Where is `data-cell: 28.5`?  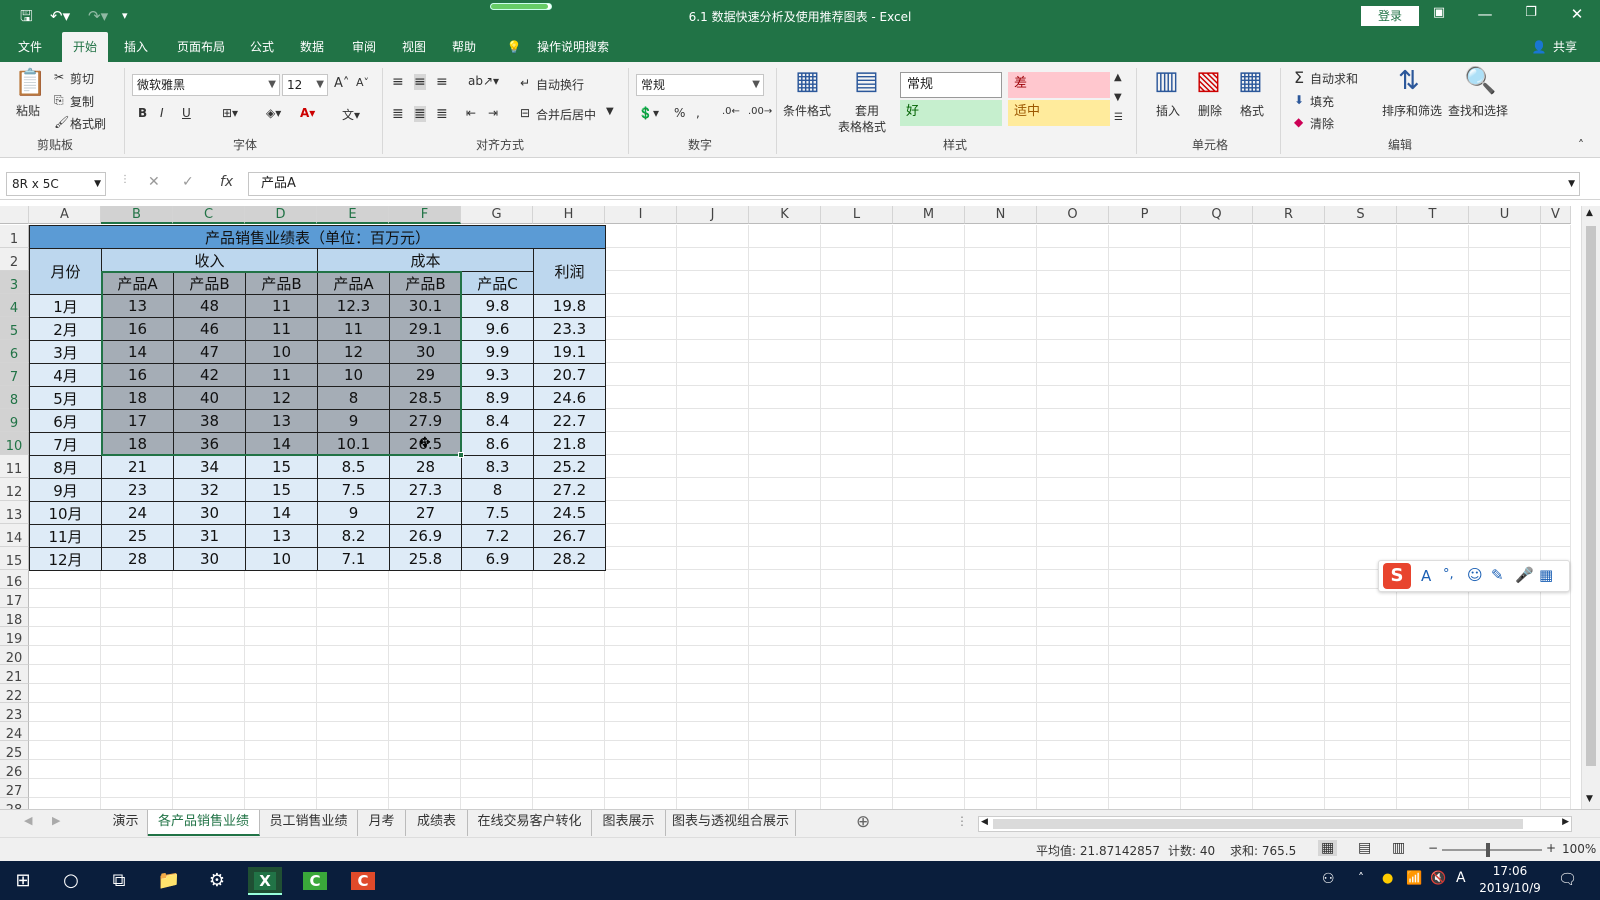 data-cell: 28.5 is located at coordinates (425, 398).